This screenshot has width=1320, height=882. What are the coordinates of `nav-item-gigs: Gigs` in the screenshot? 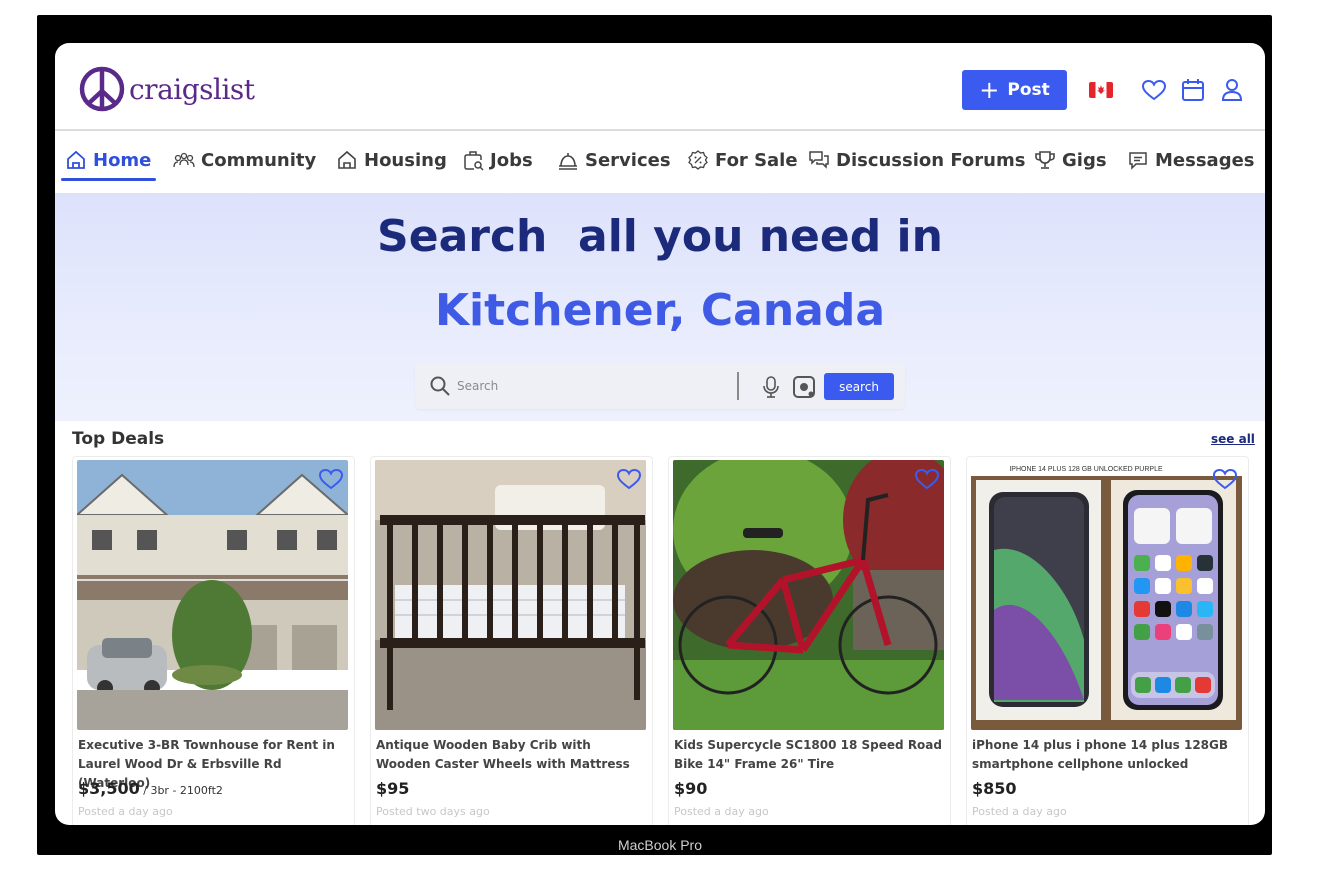 It's located at (1070, 160).